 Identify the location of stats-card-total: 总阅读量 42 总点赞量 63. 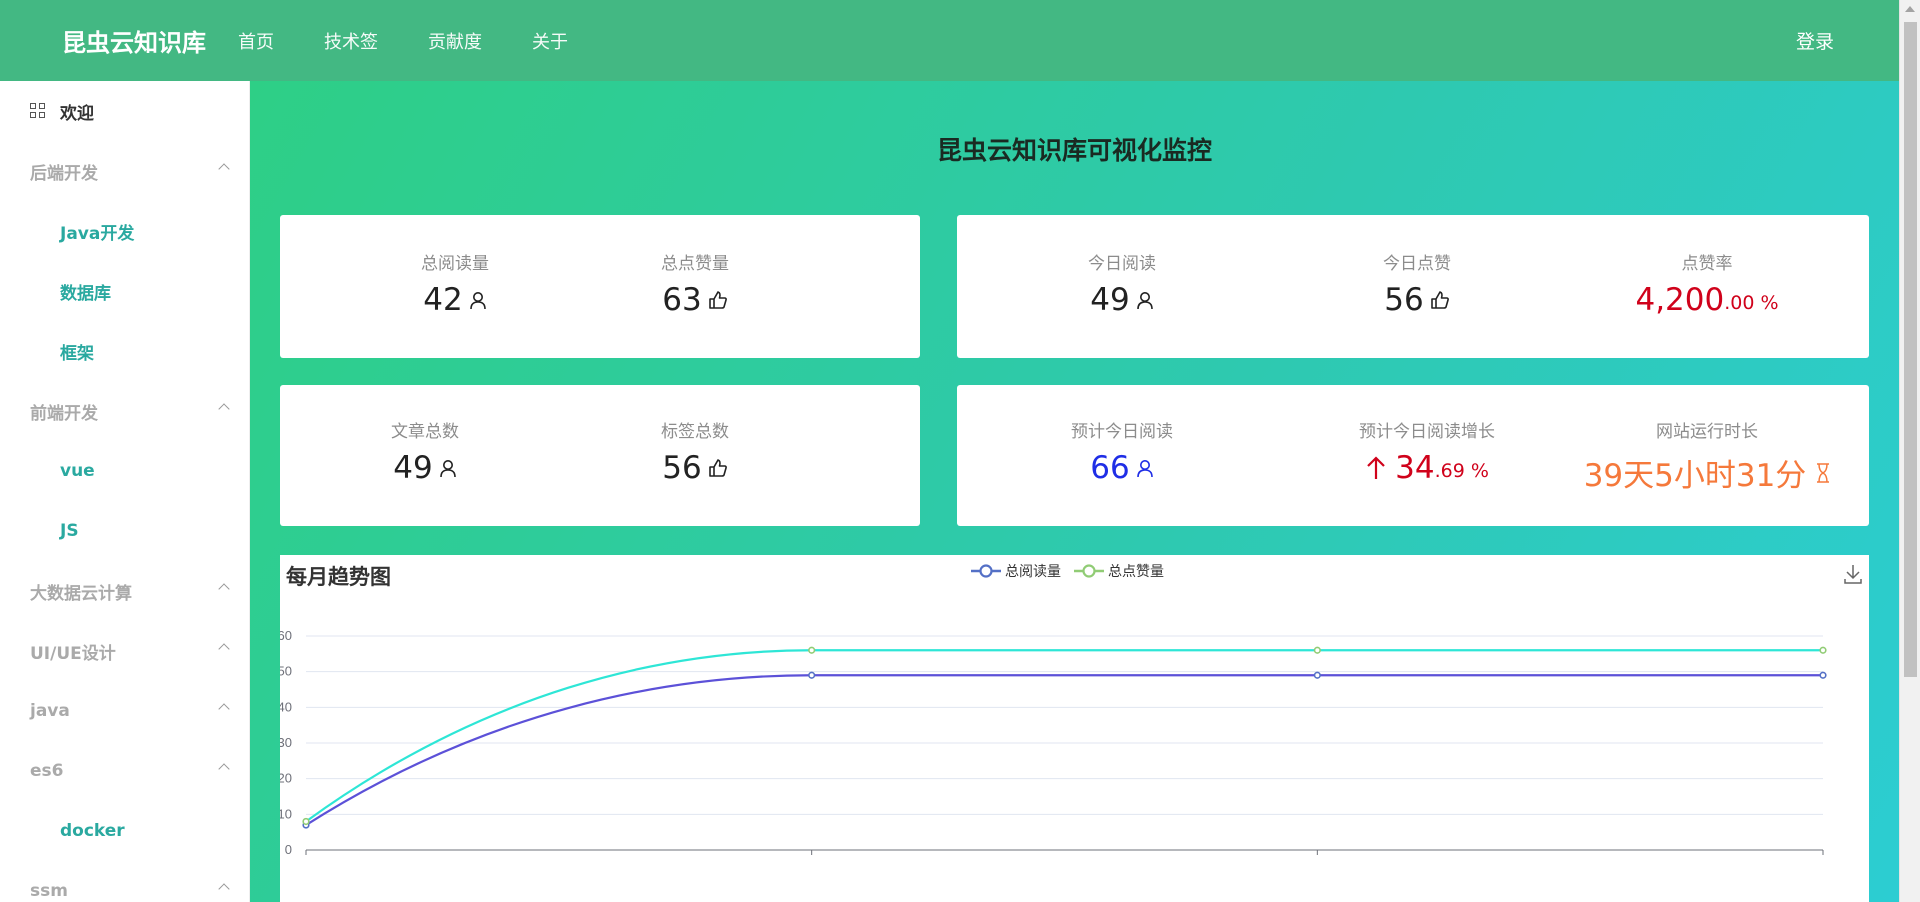
(600, 286).